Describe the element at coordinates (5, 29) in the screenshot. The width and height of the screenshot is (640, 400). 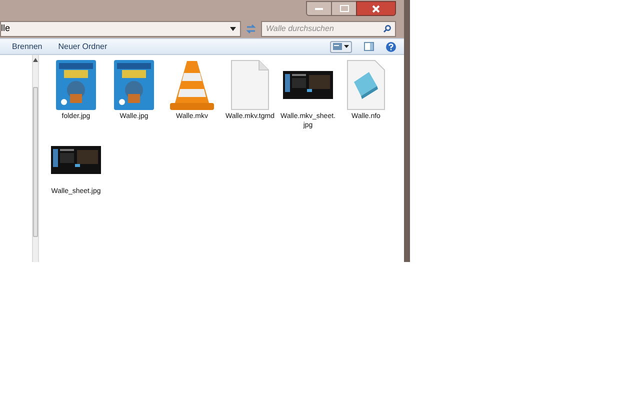
I see `address-path: lle` at that location.